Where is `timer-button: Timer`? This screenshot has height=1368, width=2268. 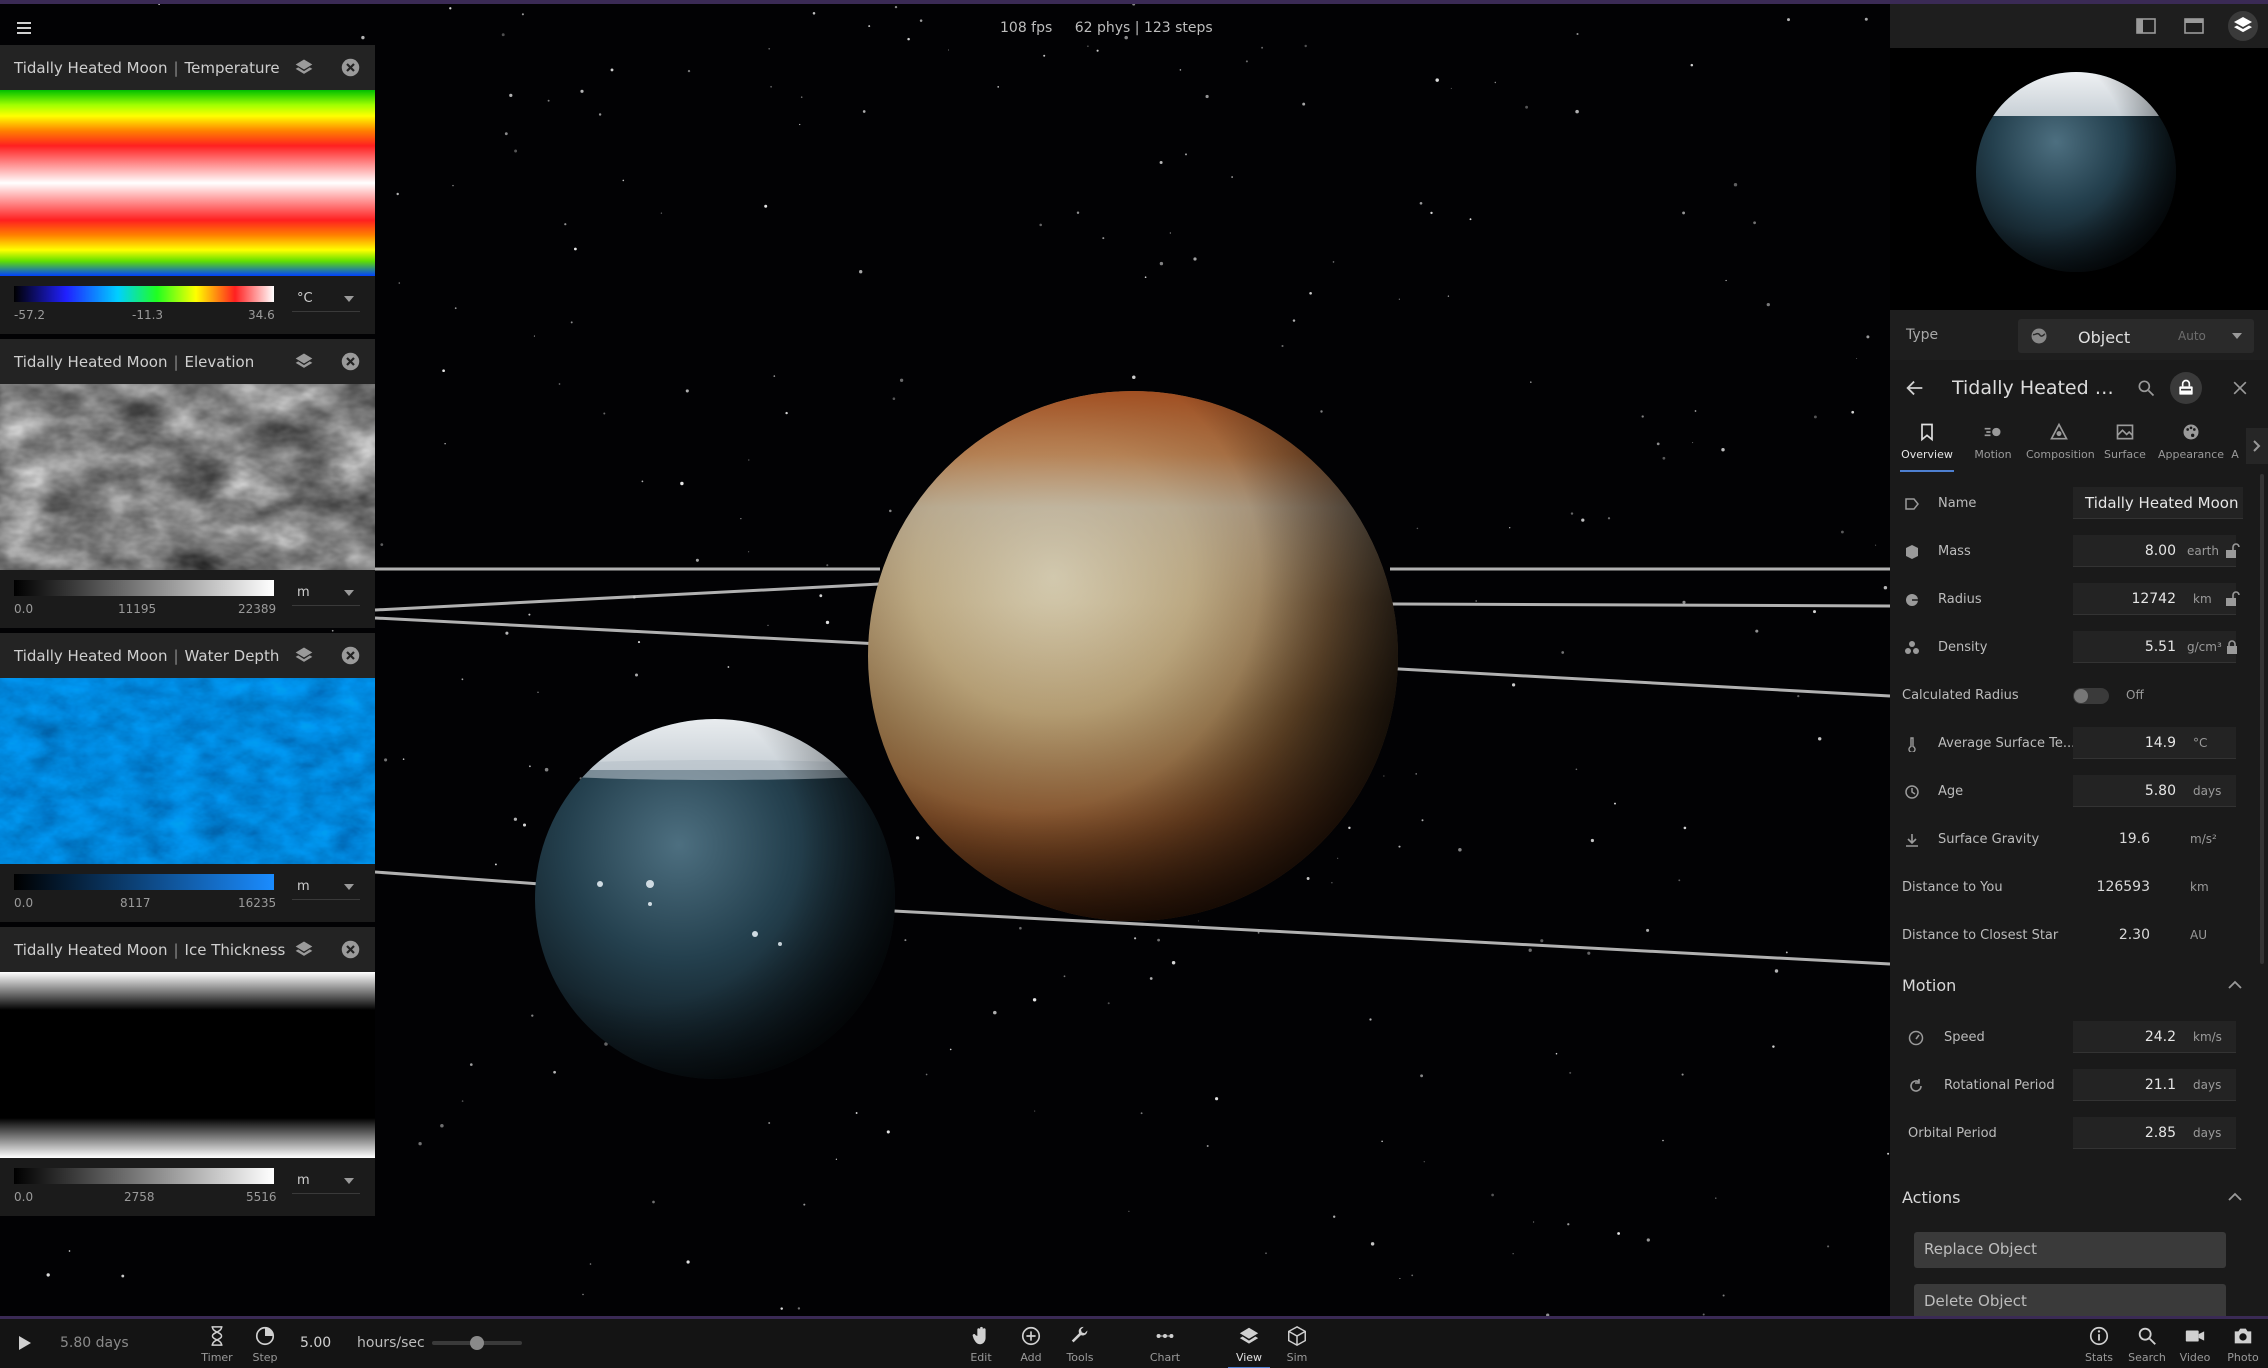 timer-button: Timer is located at coordinates (217, 1345).